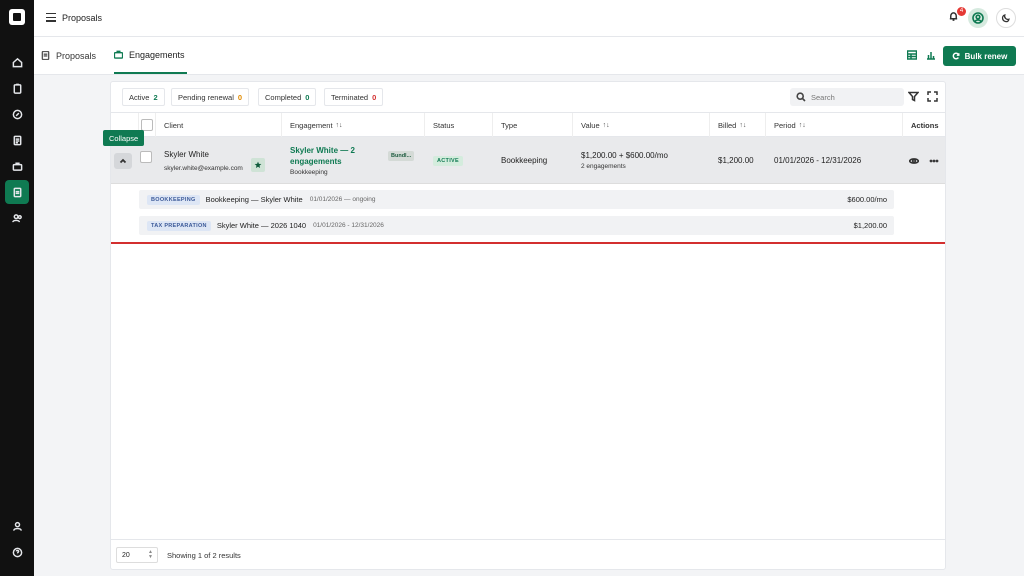 The width and height of the screenshot is (1024, 576). I want to click on sub-engagement-amount: $600.00/mo, so click(867, 199).